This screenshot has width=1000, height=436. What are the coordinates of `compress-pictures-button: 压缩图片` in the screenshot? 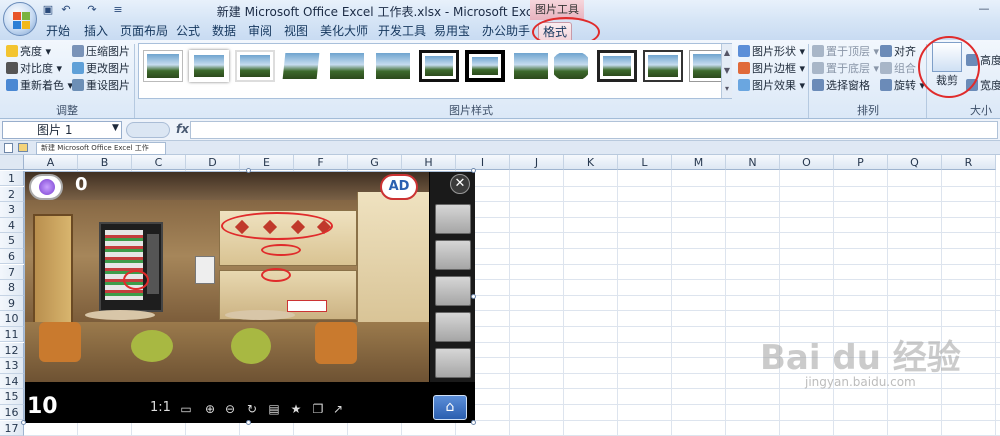 It's located at (101, 52).